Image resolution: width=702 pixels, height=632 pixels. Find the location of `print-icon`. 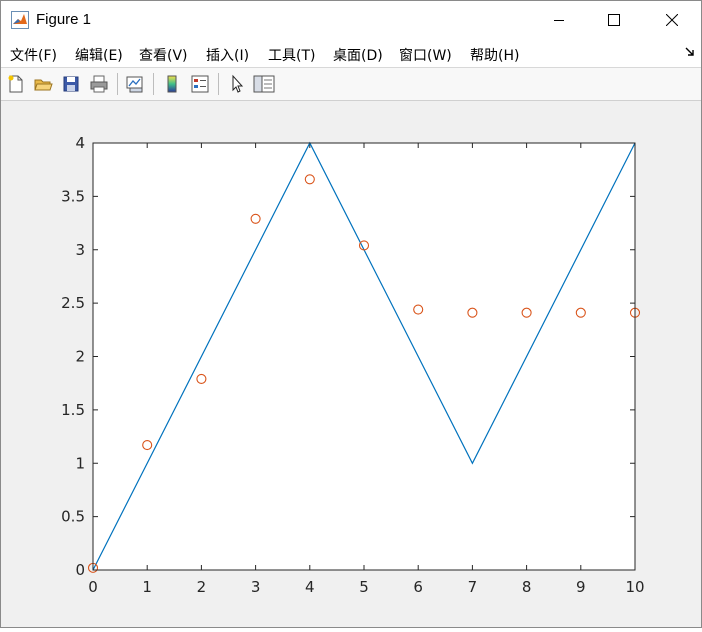

print-icon is located at coordinates (99, 84).